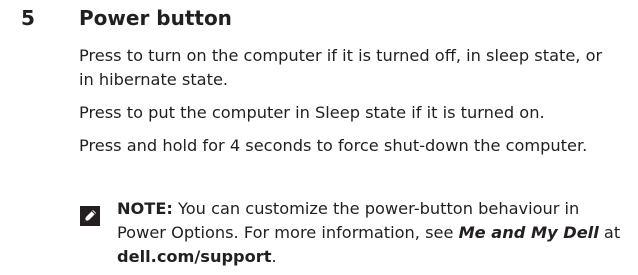  What do you see at coordinates (28, 18) in the screenshot?
I see `item-number: 5` at bounding box center [28, 18].